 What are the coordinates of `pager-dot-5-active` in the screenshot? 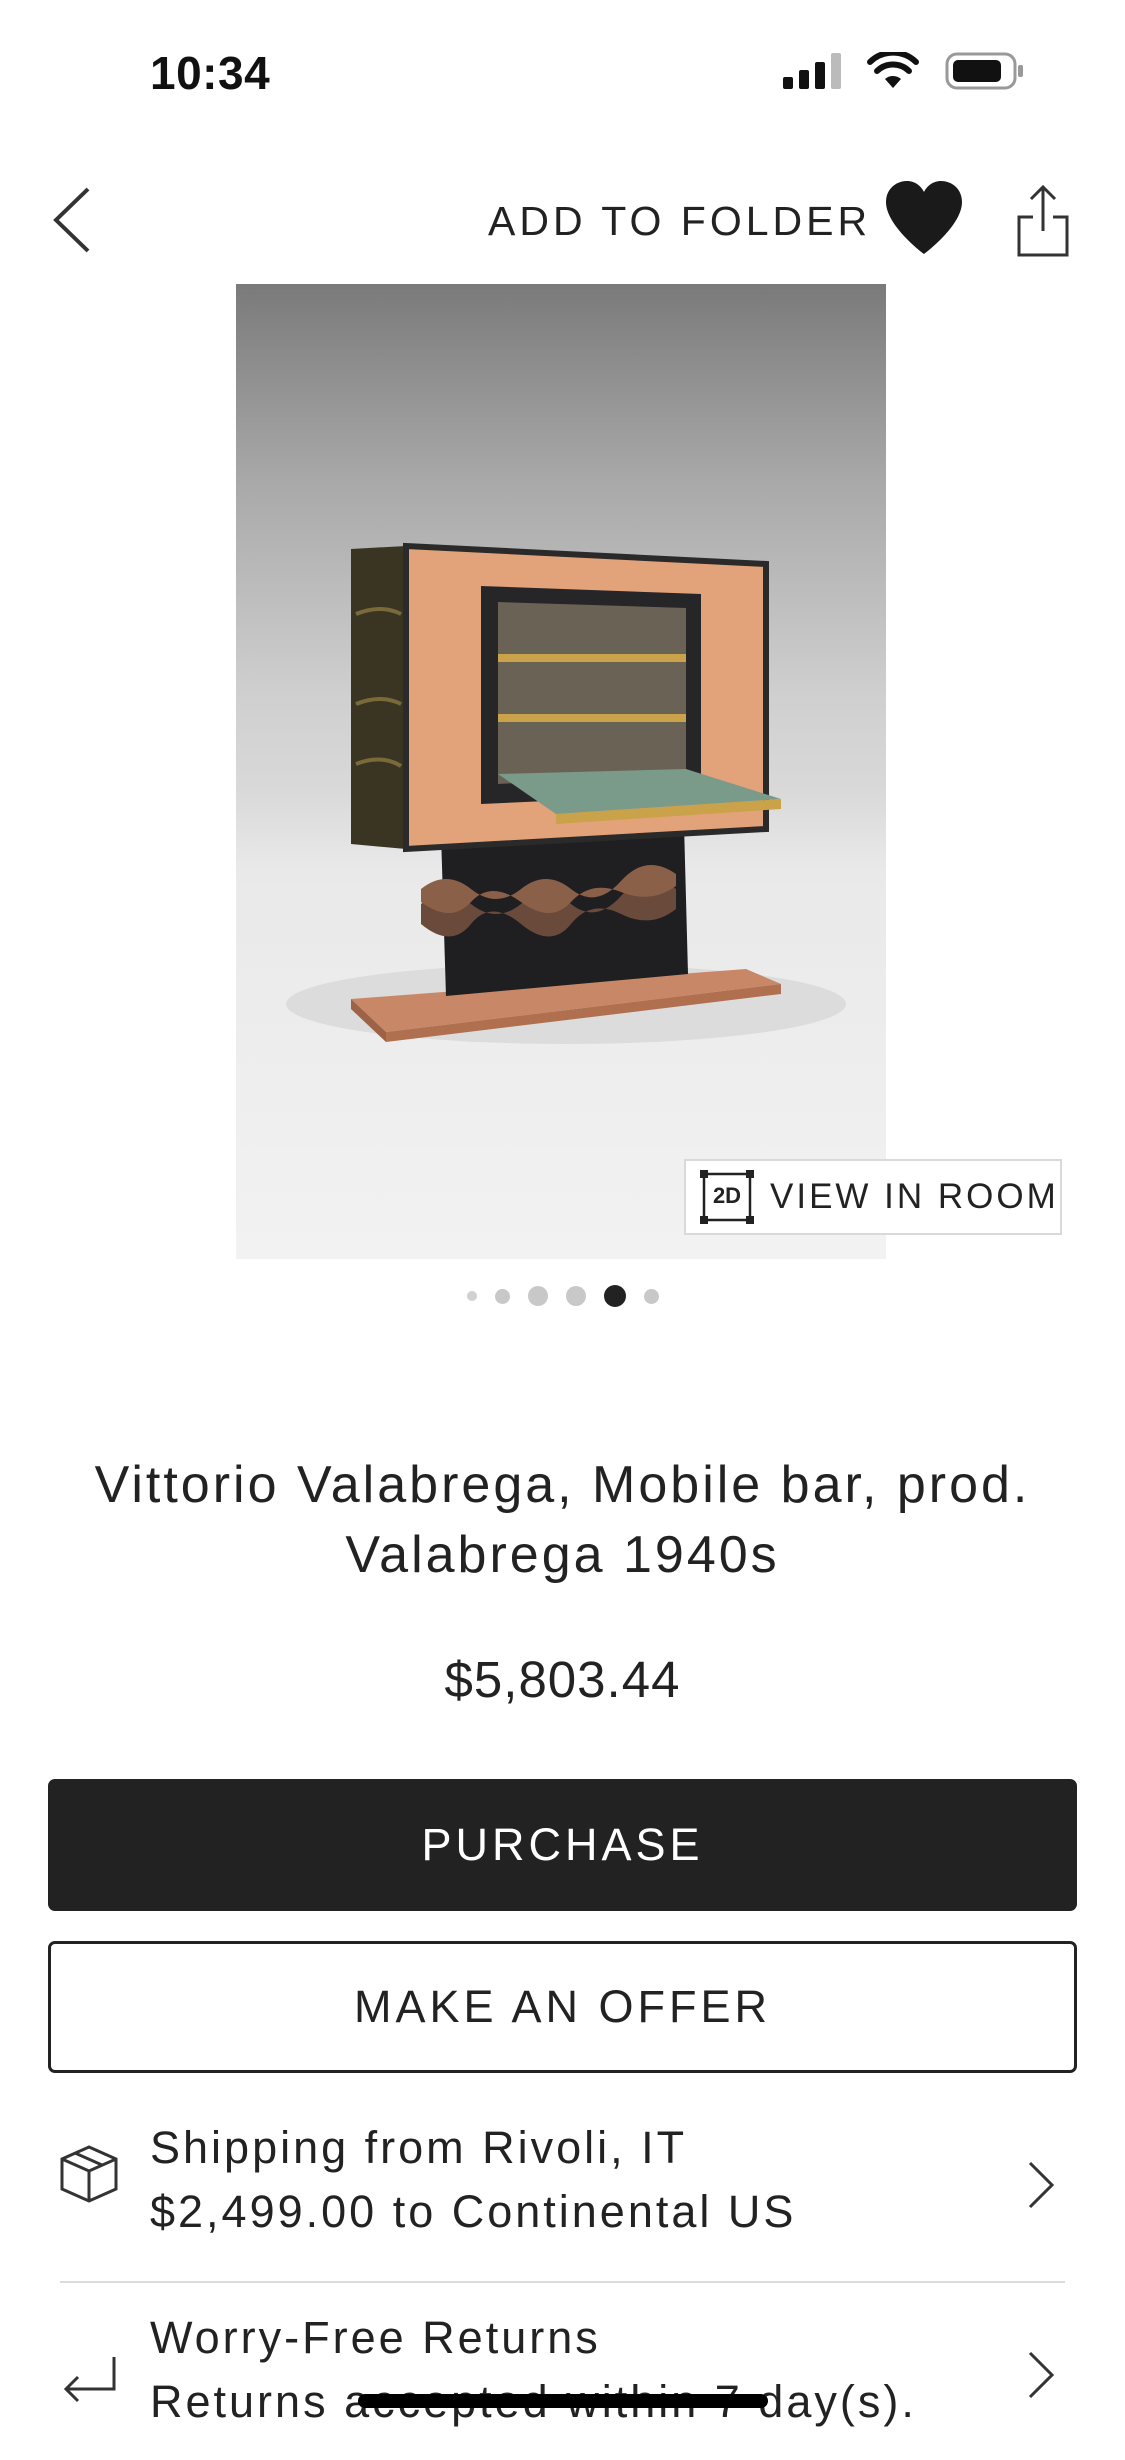 It's located at (614, 1296).